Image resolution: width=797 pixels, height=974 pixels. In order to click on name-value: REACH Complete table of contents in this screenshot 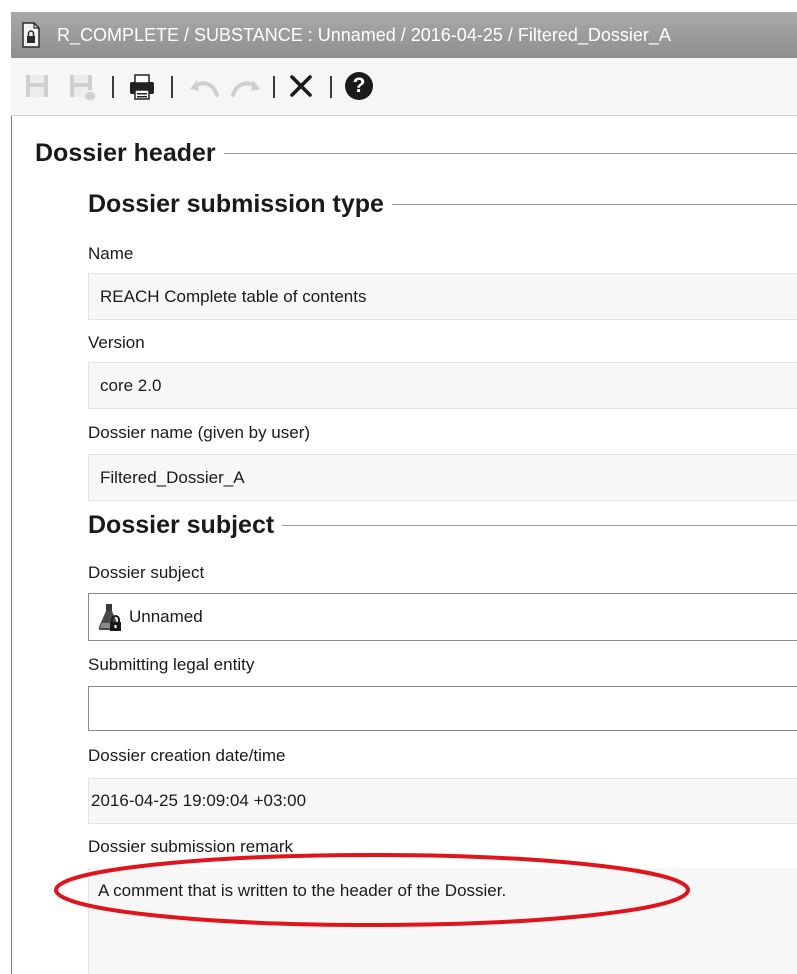, I will do `click(233, 296)`.